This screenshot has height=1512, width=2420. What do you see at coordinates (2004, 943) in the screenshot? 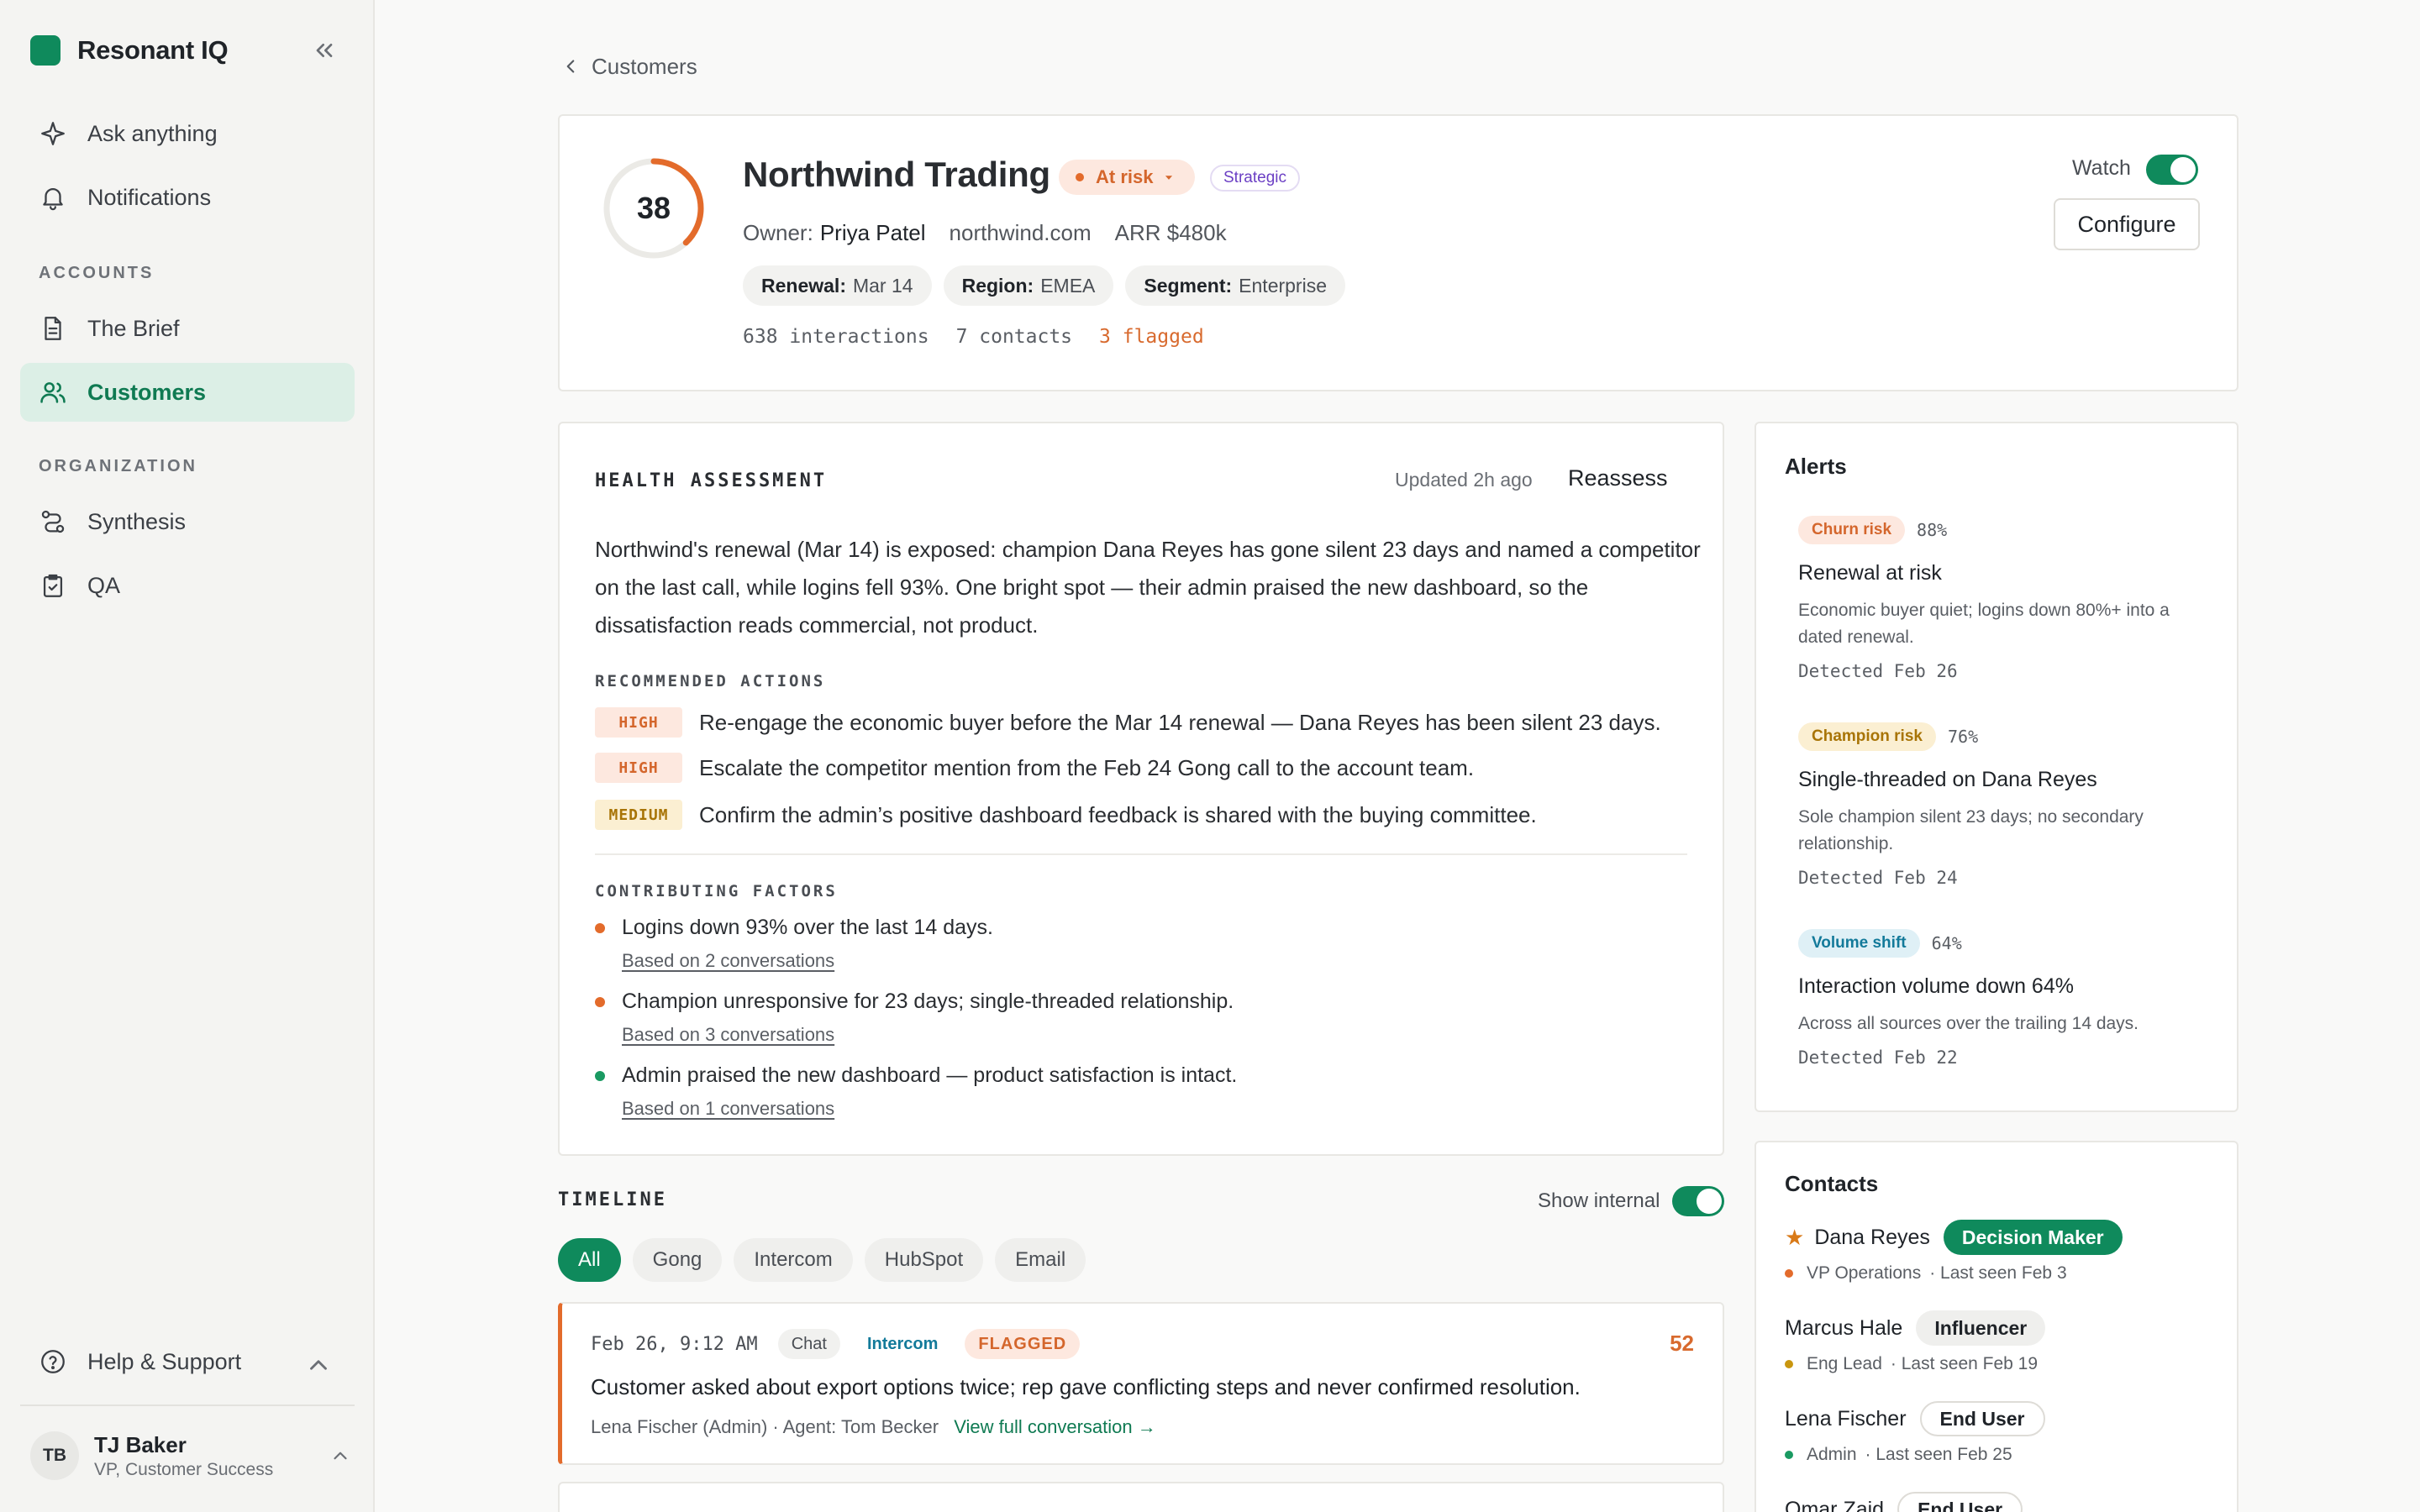
I see `alert-top: Volume shift 64%` at bounding box center [2004, 943].